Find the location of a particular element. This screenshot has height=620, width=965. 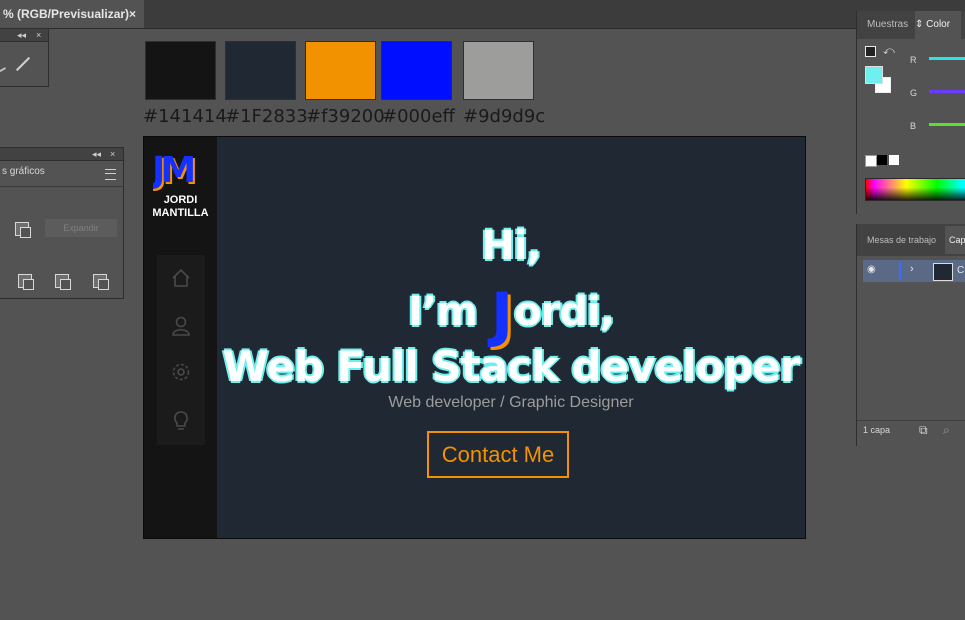

layer-row: ◉ › C is located at coordinates (914, 271).